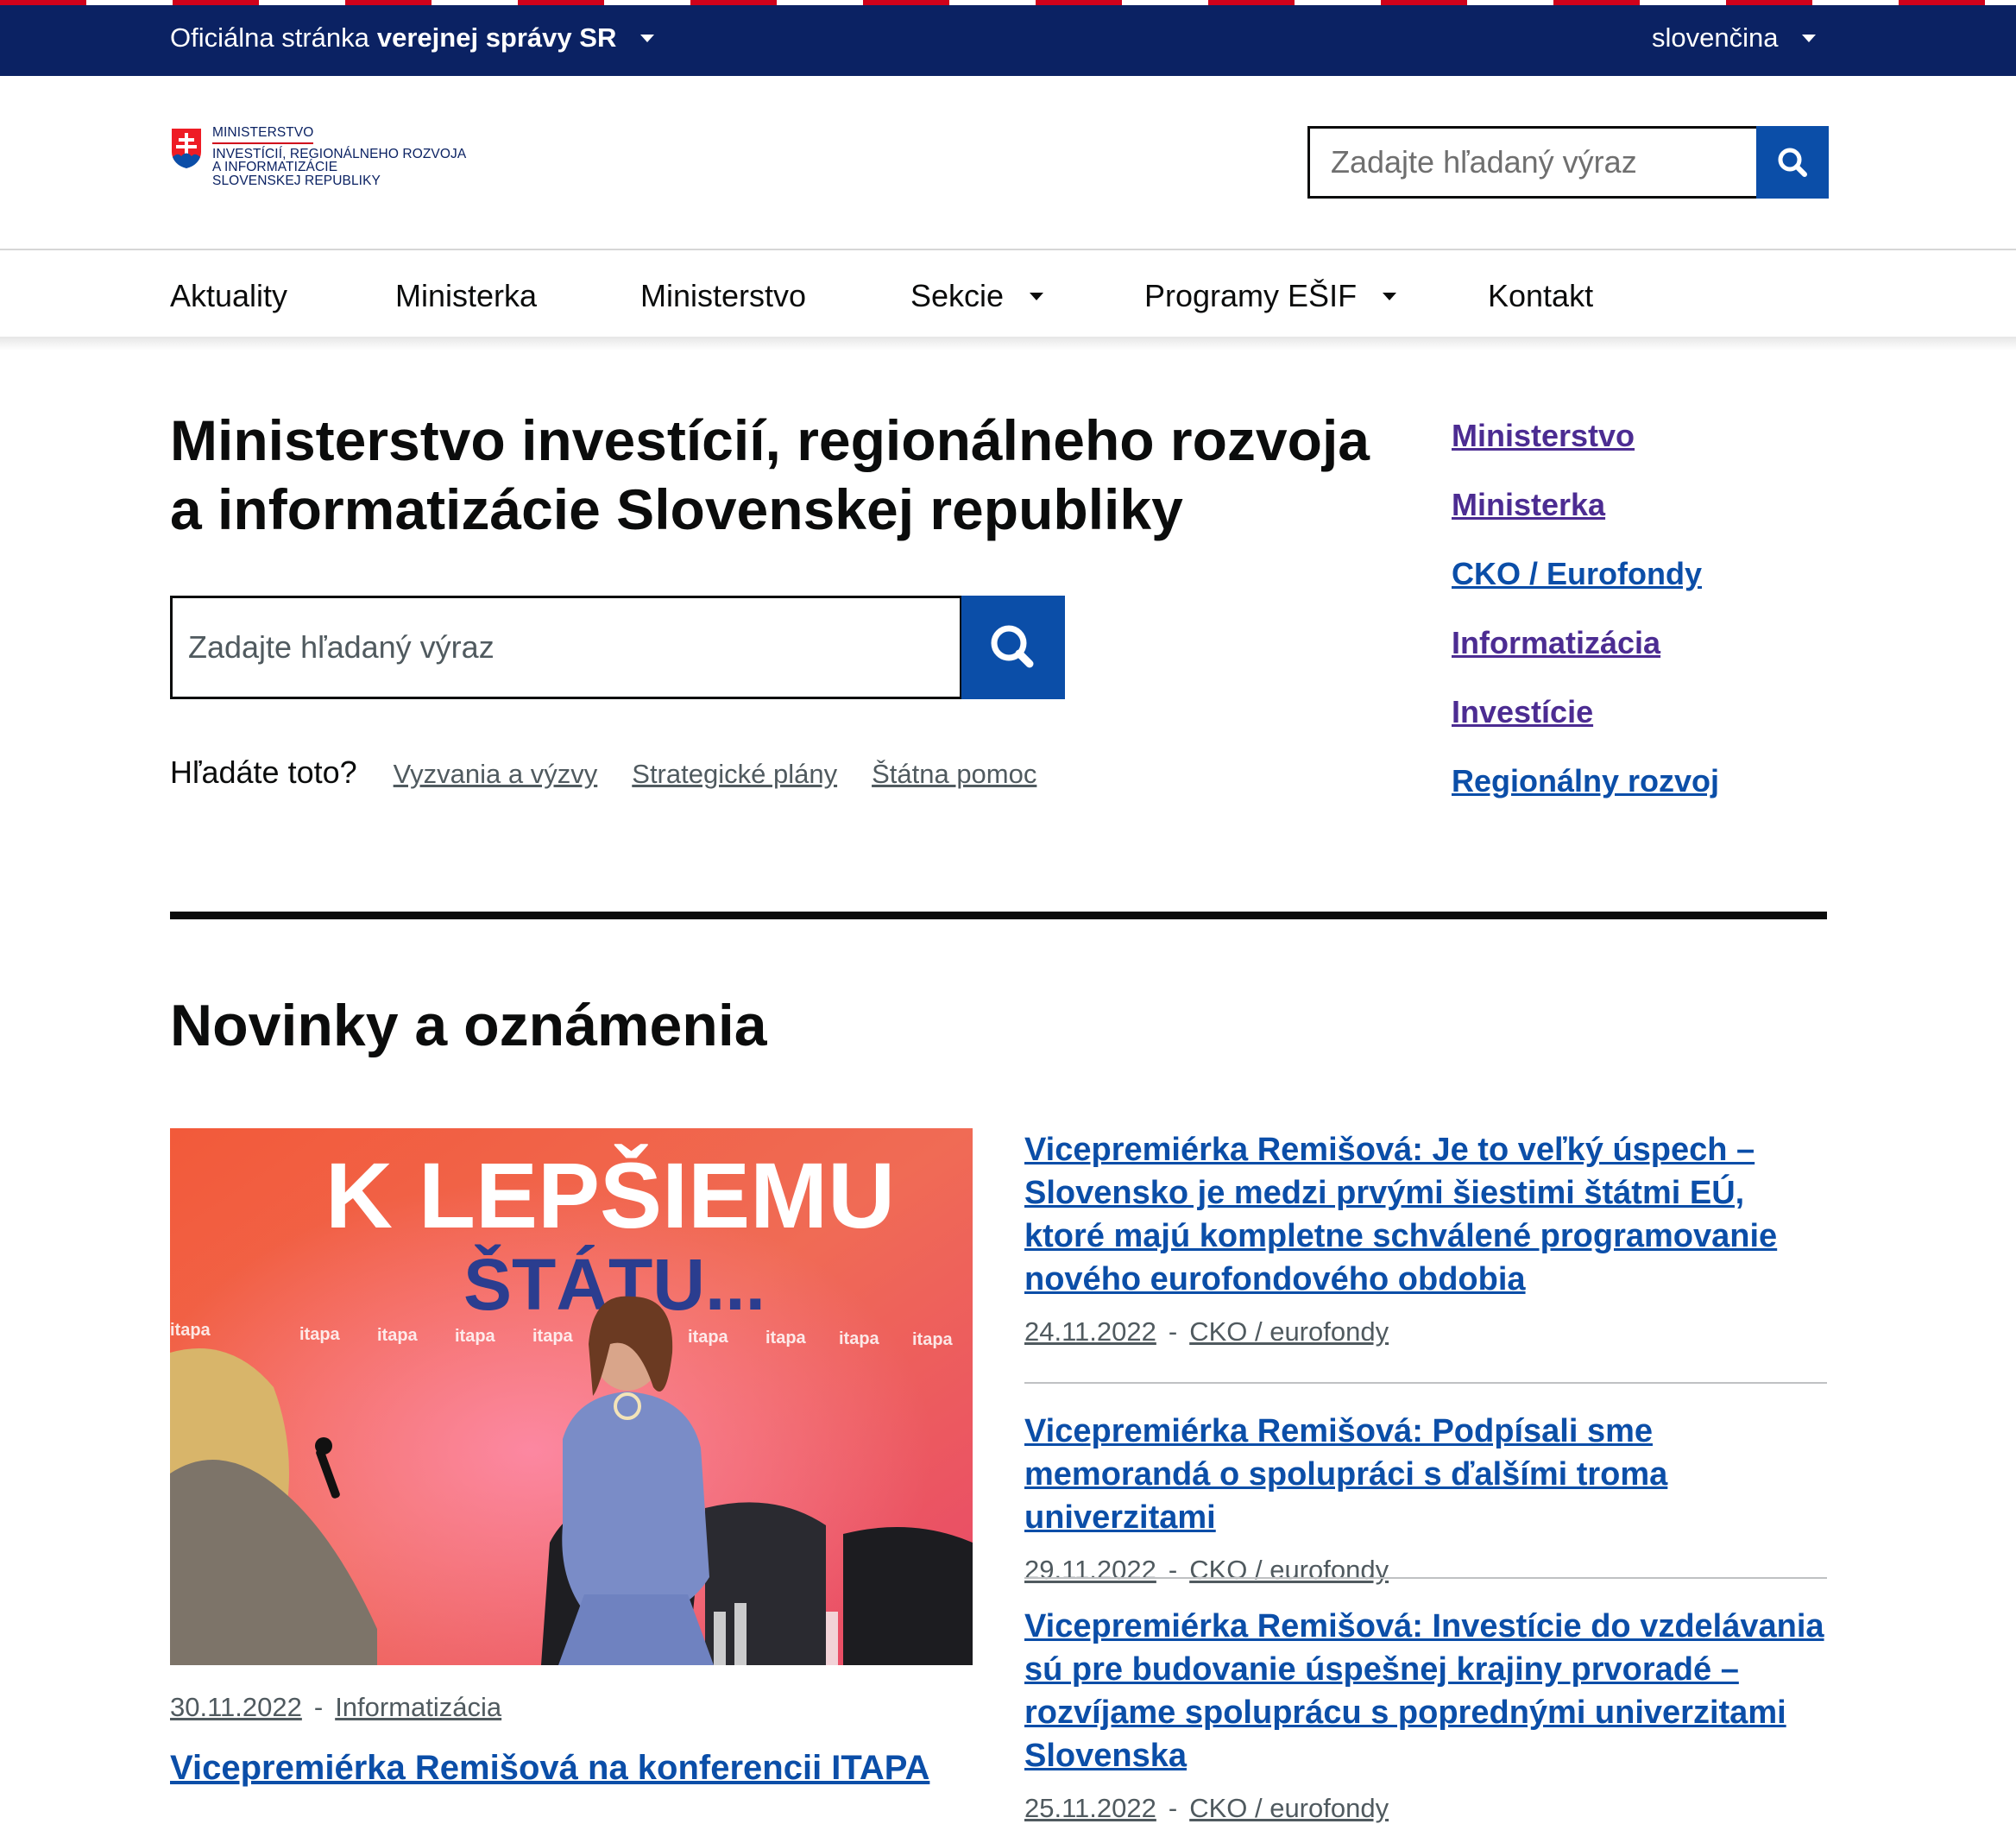 The width and height of the screenshot is (2016, 1824). I want to click on nav-item-kontakt: Kontakt, so click(1540, 296).